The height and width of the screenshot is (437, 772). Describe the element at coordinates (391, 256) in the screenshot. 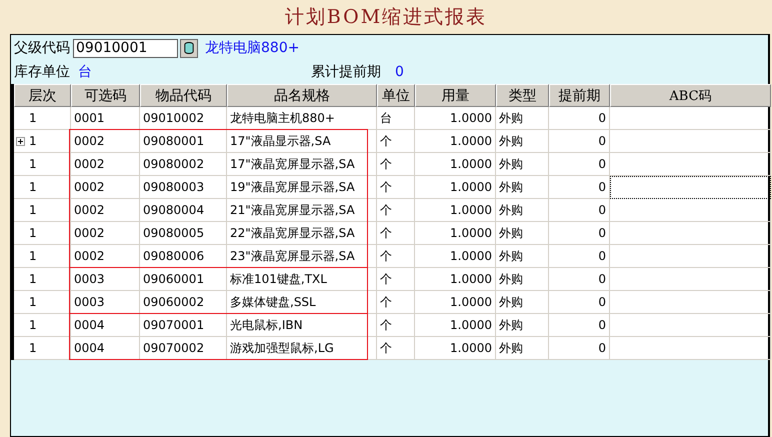

I see `table-row: 1 0002 09080006 23"液晶宽屏显示器,SA 个 1.0000 外购 0` at that location.